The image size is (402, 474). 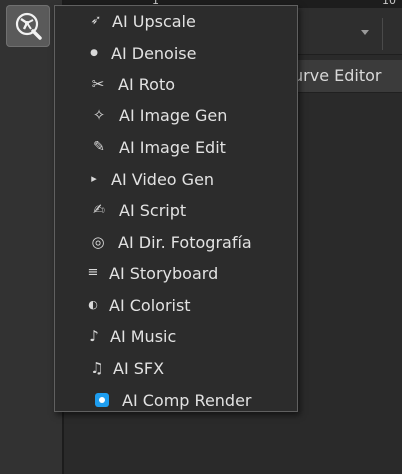 I want to click on half-circle-icon: ◐, so click(x=93, y=304).